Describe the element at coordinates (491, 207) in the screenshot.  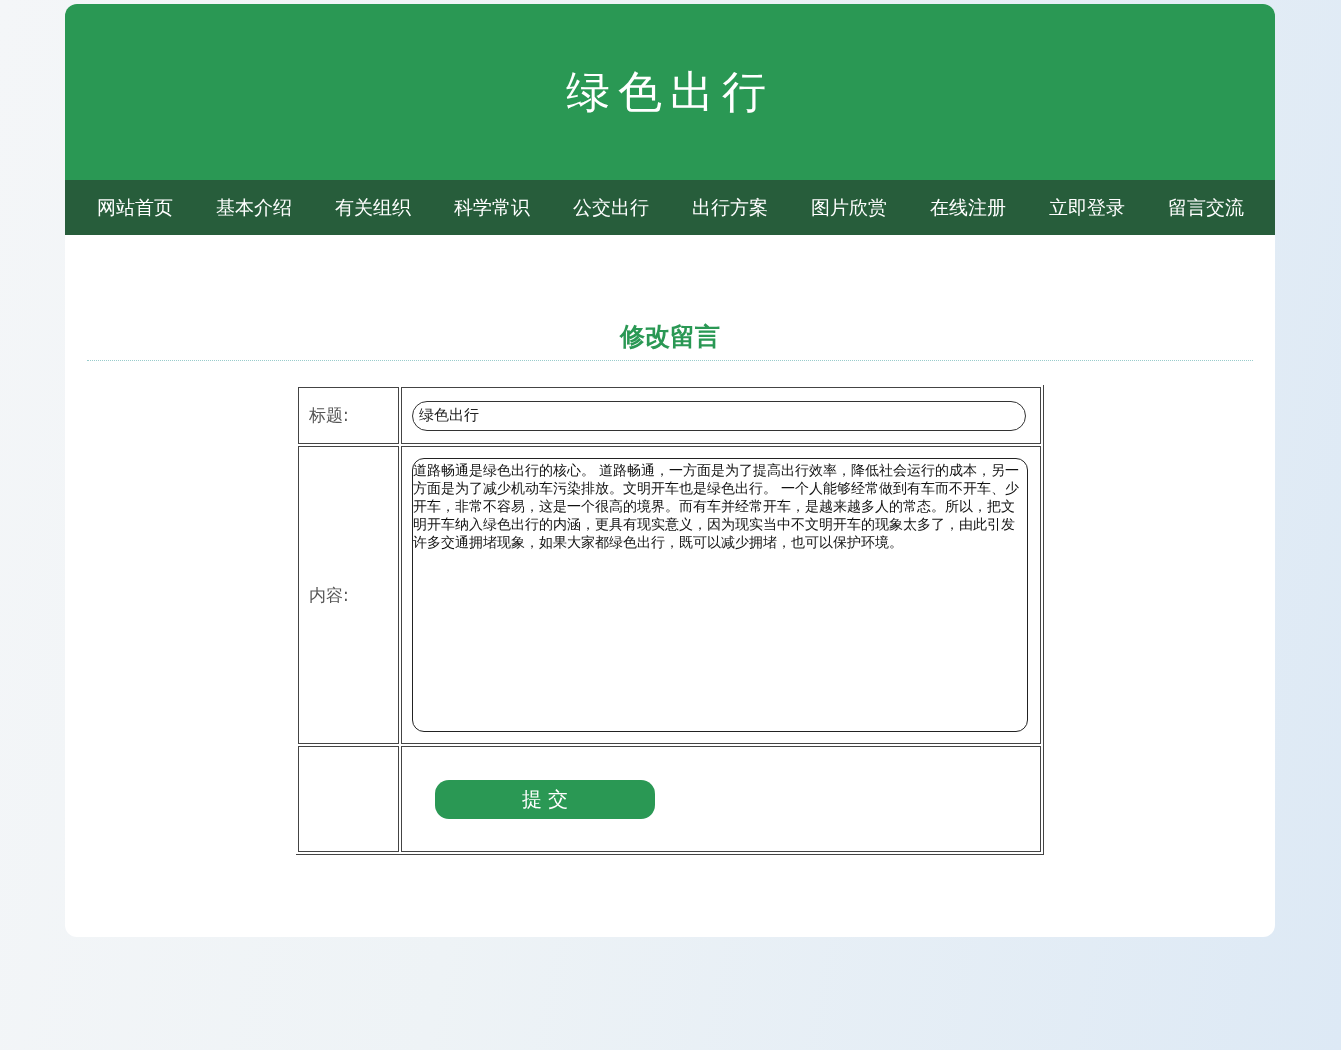
I see `nav-link: 科学常识` at that location.